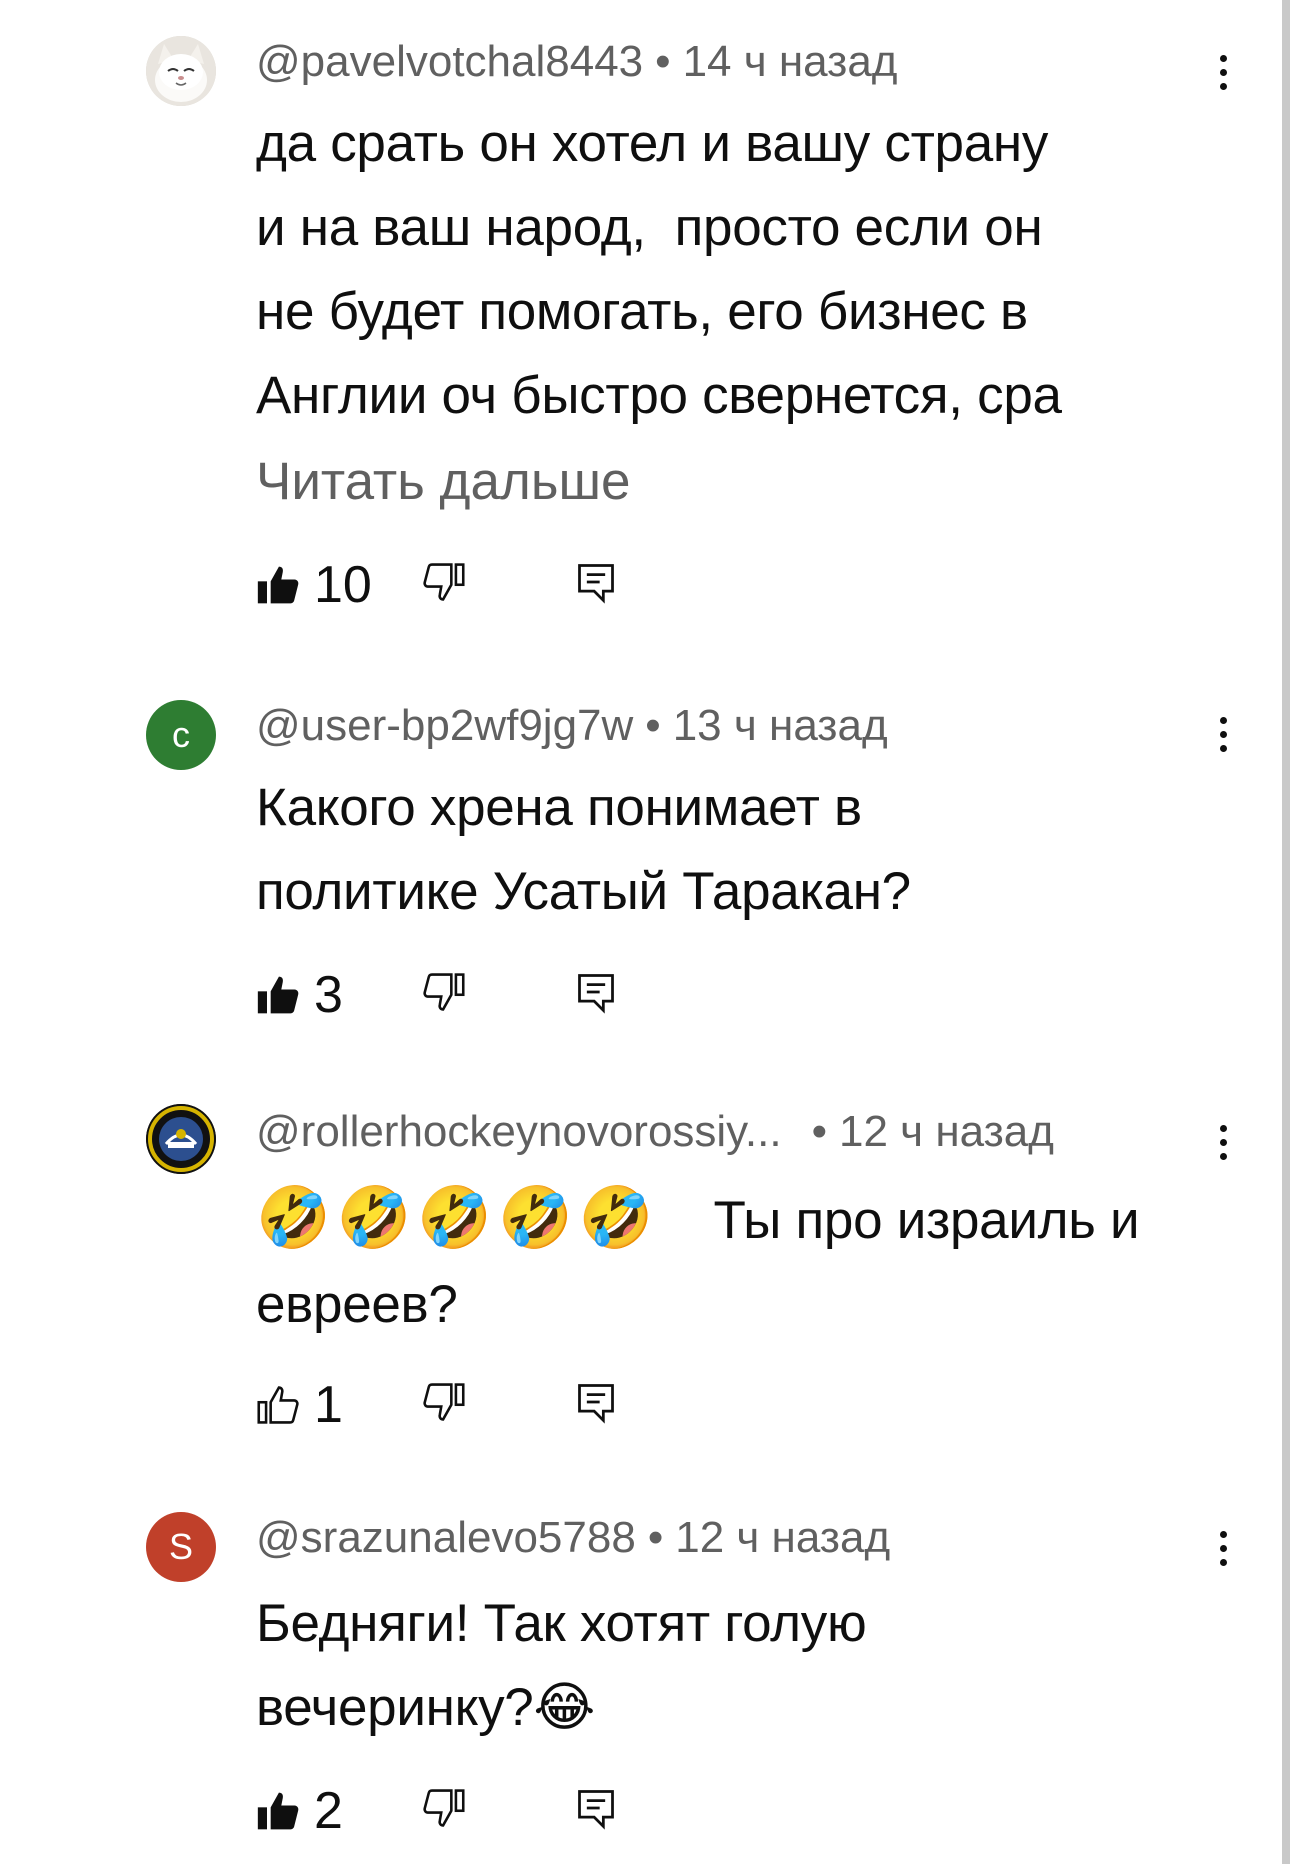  I want to click on avatar: S, so click(181, 1547).